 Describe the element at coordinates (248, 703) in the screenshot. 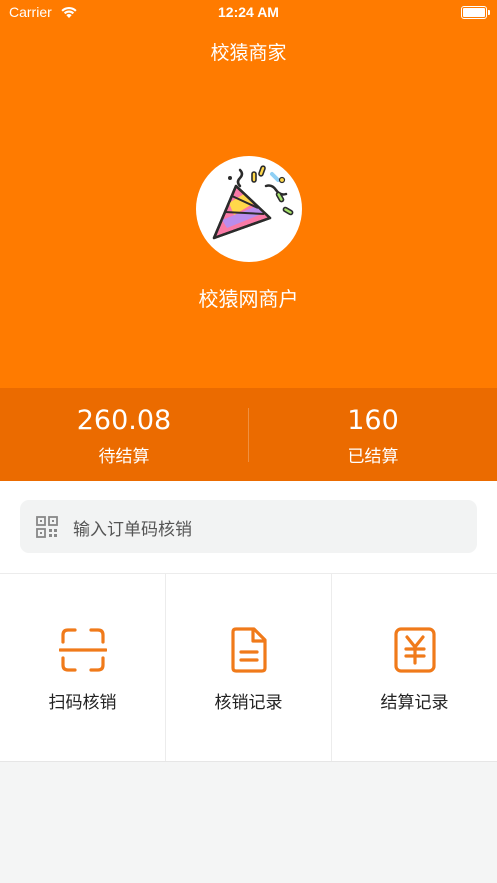

I see `verify-records-label: 核销记录` at that location.